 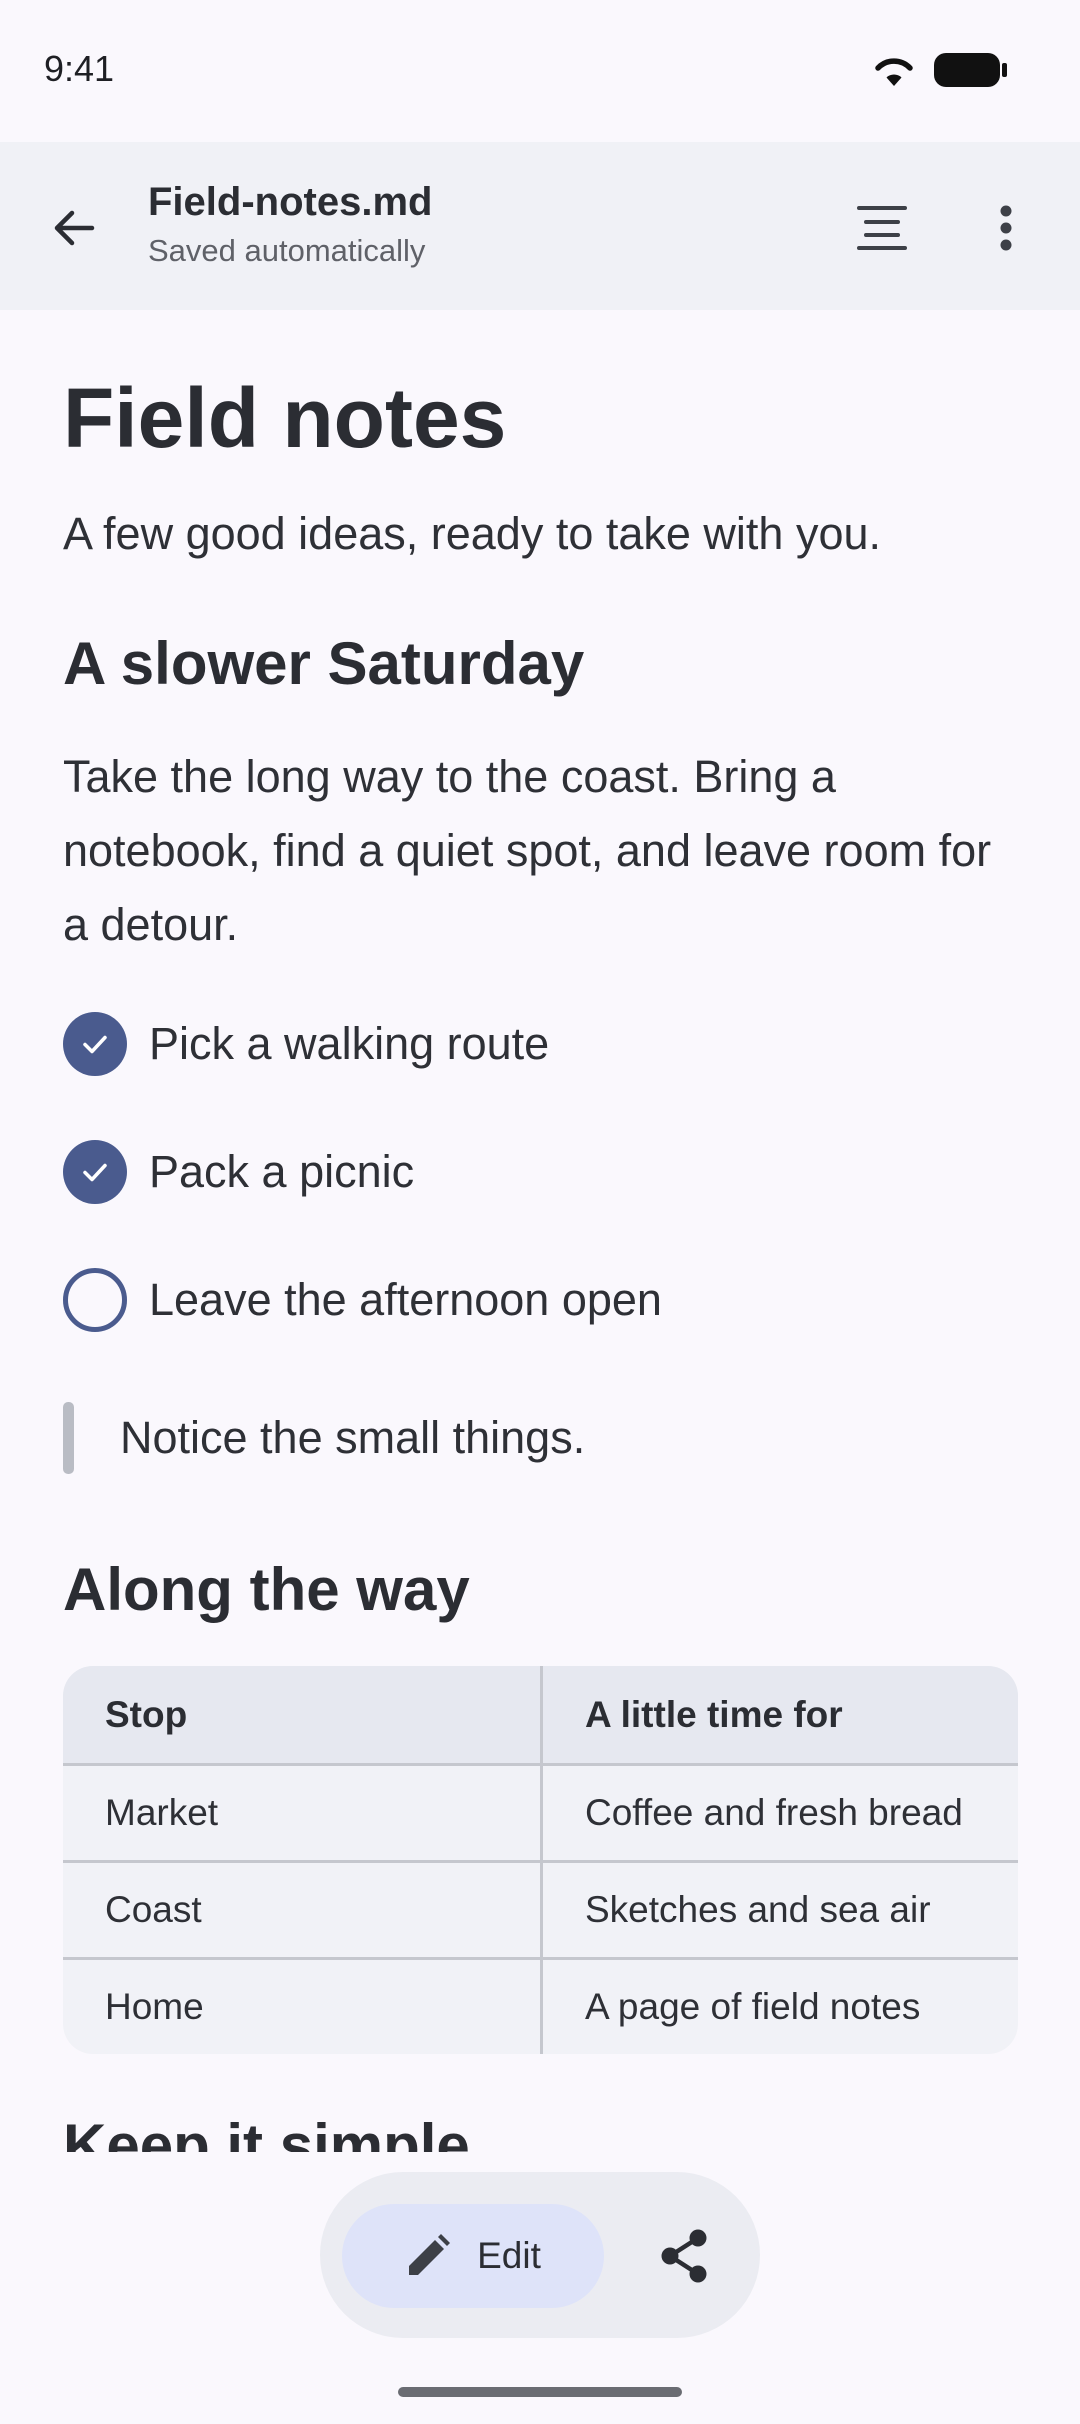 I want to click on blockquote: Notice the small things., so click(x=324, y=1438).